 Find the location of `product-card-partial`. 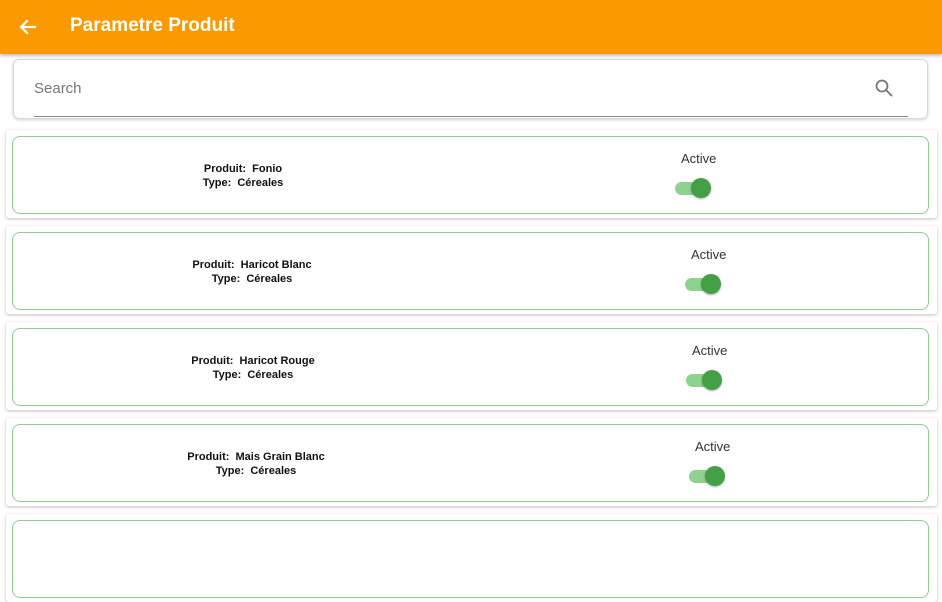

product-card-partial is located at coordinates (471, 558).